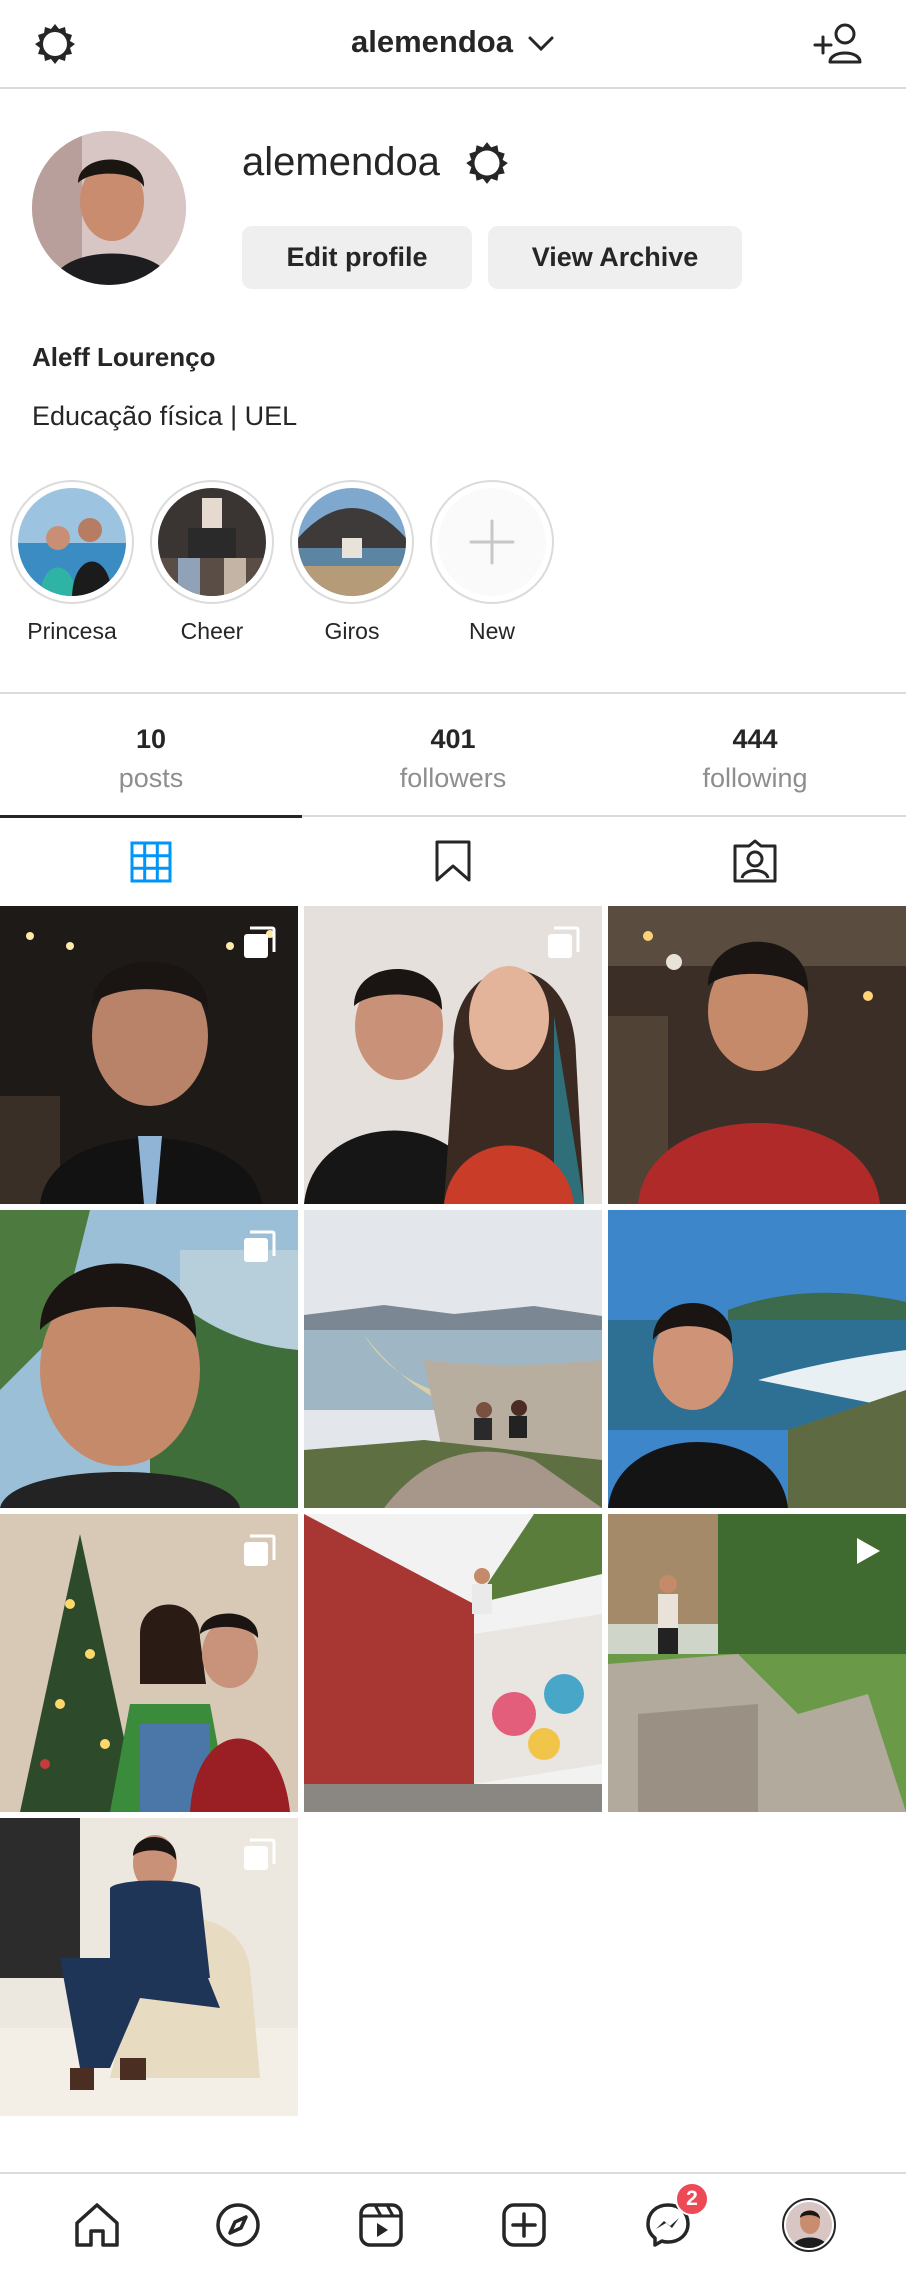  Describe the element at coordinates (453, 778) in the screenshot. I see `stat-label: followers` at that location.